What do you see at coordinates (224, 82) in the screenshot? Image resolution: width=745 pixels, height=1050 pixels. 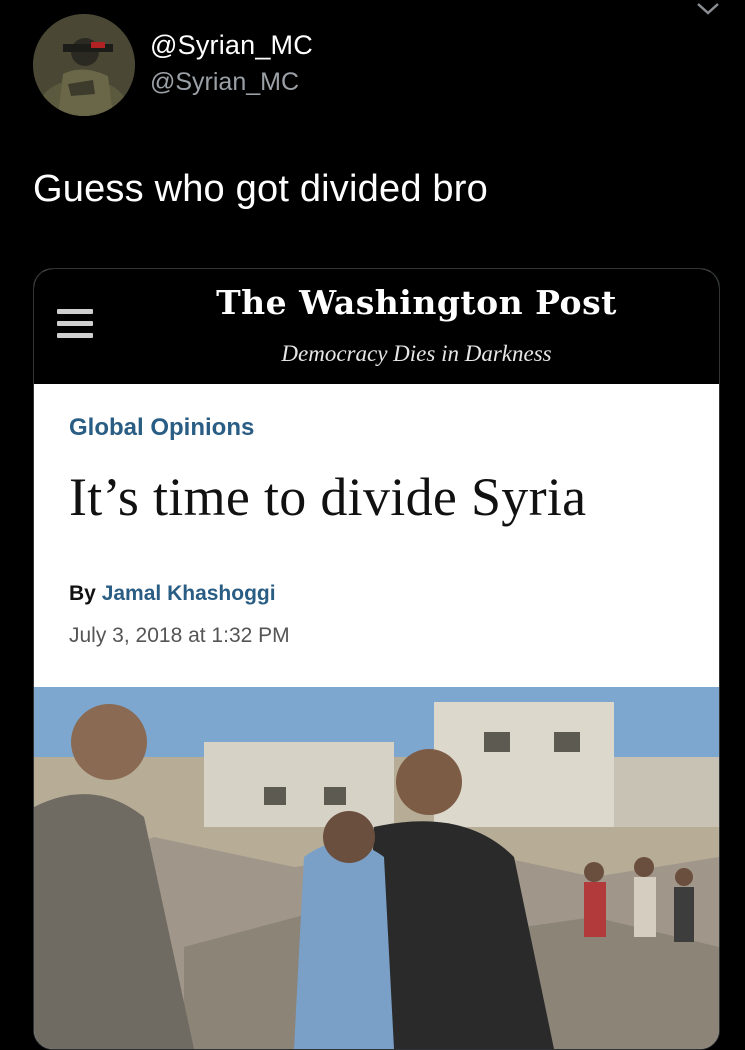 I see `user-handle: @Syrian_MC` at bounding box center [224, 82].